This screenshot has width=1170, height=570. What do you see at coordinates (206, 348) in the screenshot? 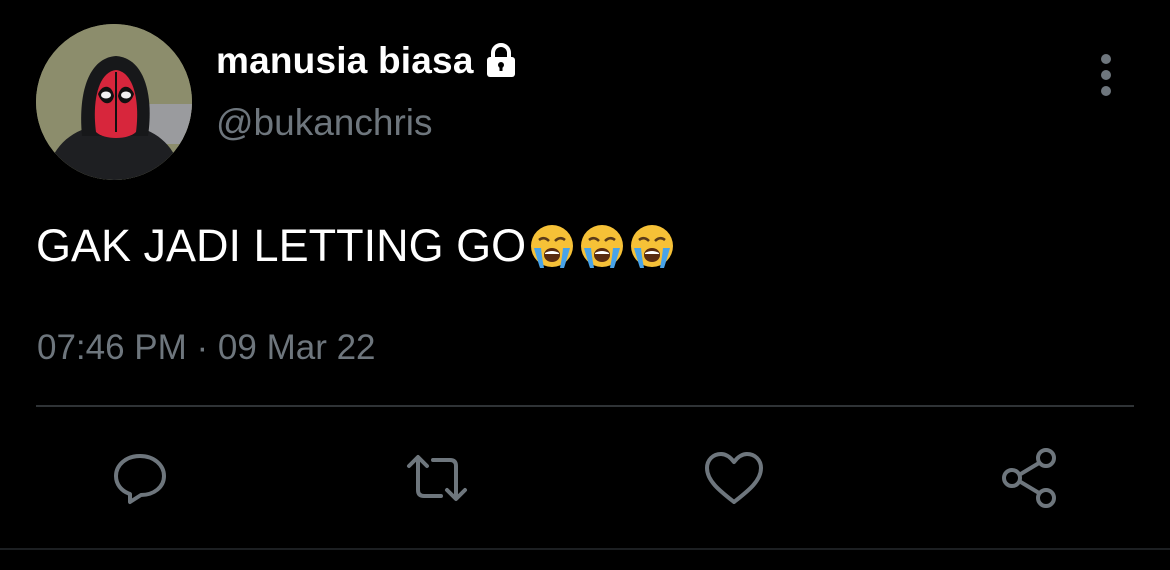
I see `tweet-timestamp: 07:46 PM · 09 Mar 22` at bounding box center [206, 348].